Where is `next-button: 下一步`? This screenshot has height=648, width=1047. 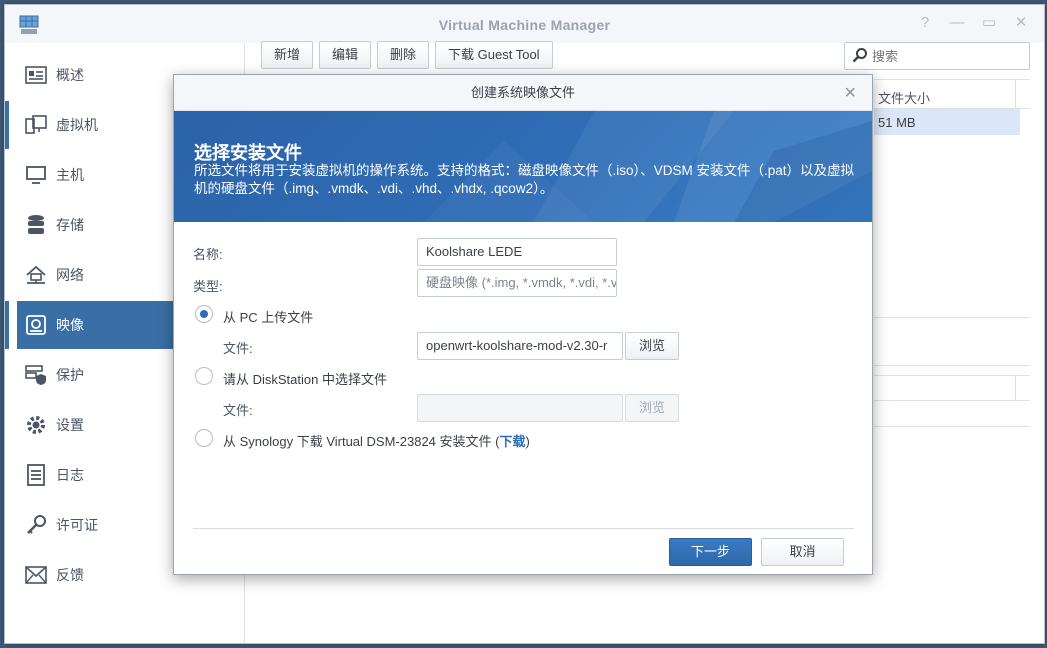
next-button: 下一步 is located at coordinates (710, 552).